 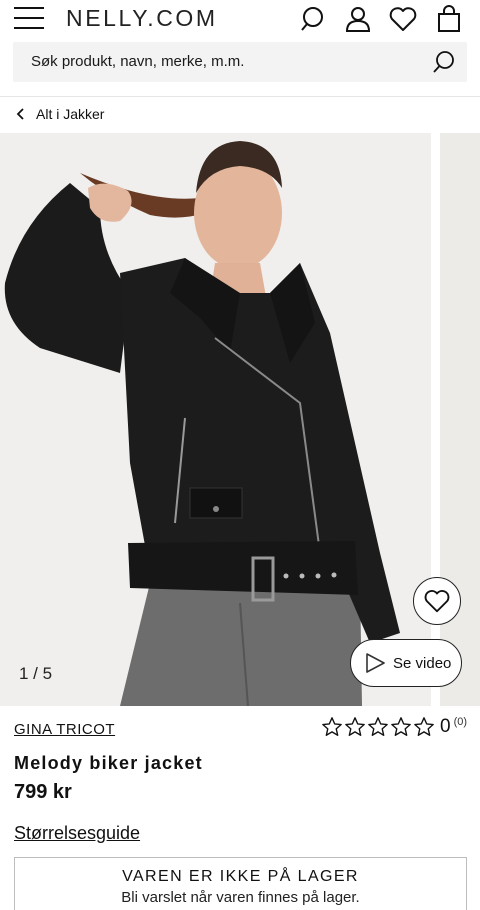 I want to click on rating-count: (0), so click(x=460, y=722).